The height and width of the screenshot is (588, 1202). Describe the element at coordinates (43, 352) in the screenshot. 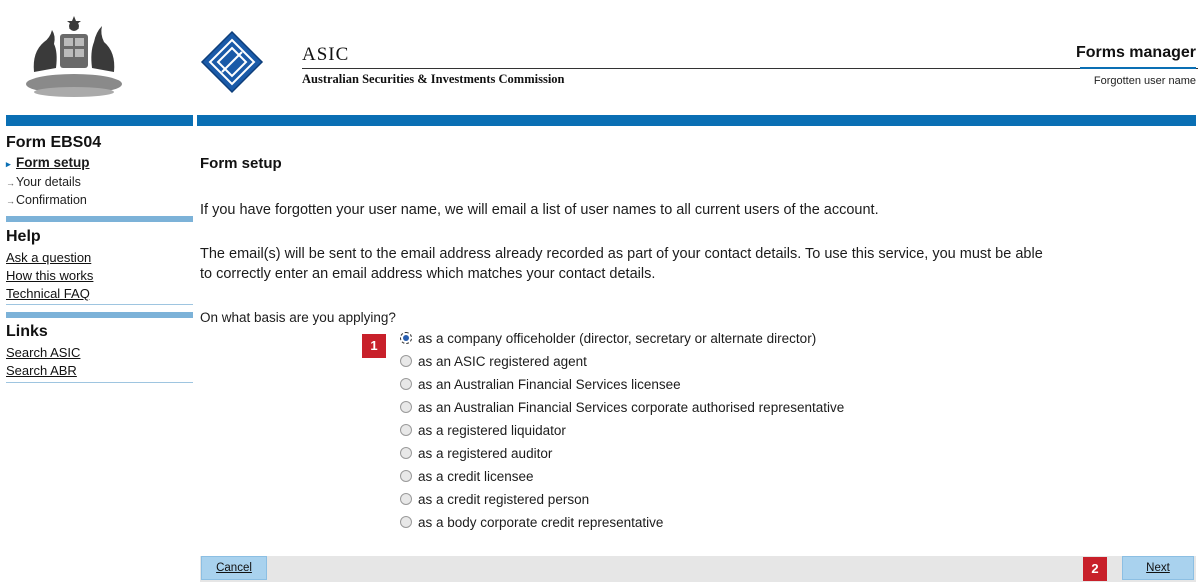

I see `link-search-asic: Search ASIC` at that location.